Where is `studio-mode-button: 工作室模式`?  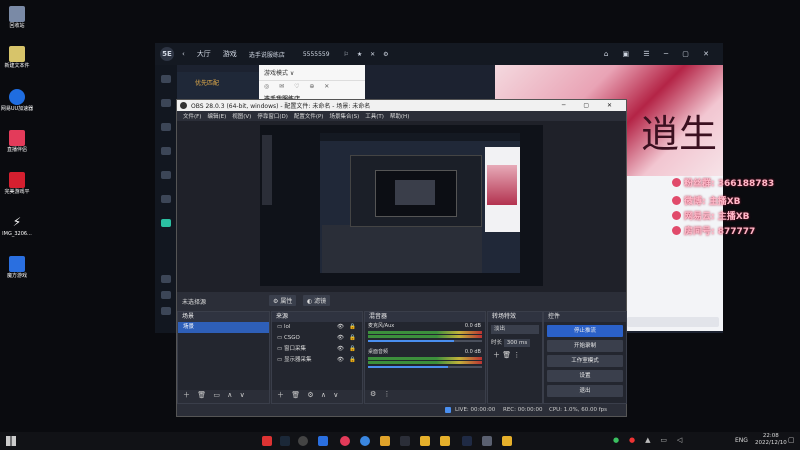
studio-mode-button: 工作室模式 is located at coordinates (585, 361).